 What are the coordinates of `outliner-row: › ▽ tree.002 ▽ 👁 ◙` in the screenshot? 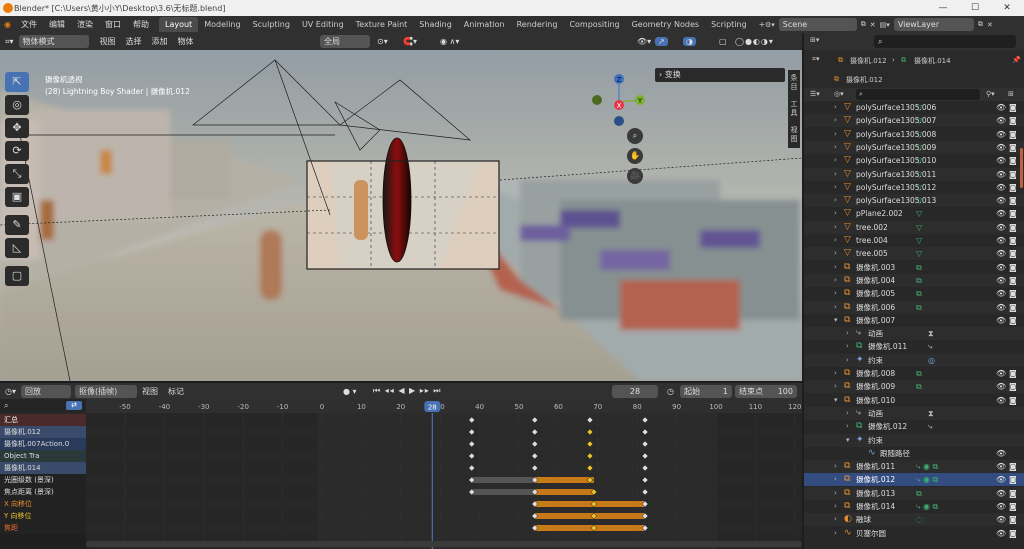 It's located at (914, 227).